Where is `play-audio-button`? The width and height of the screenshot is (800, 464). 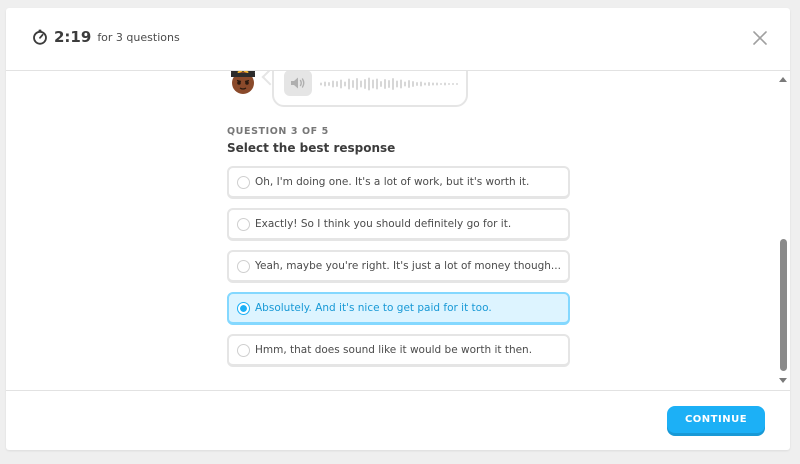 play-audio-button is located at coordinates (298, 83).